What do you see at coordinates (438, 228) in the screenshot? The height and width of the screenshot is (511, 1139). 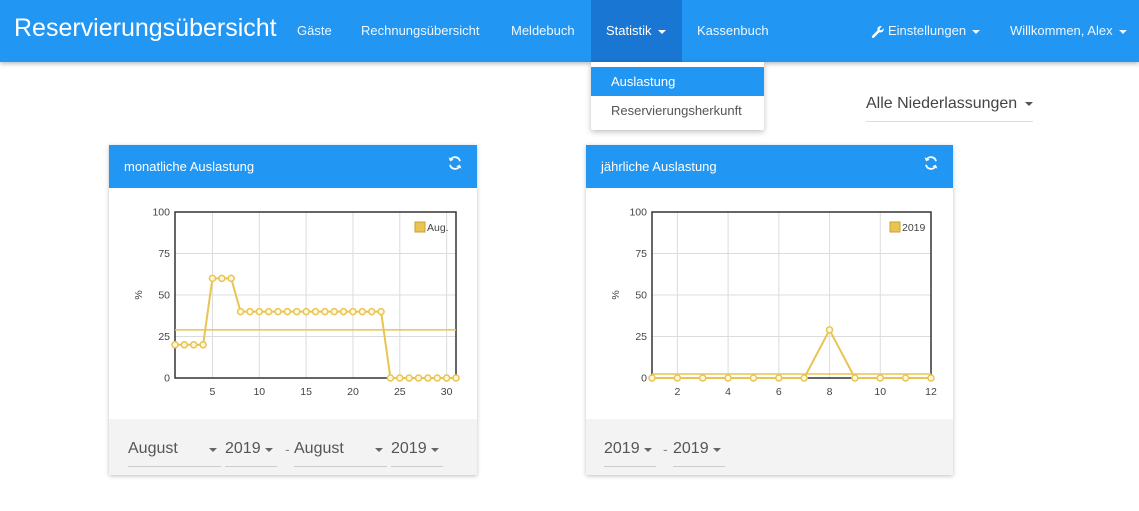 I see `legend-label: Aug.` at bounding box center [438, 228].